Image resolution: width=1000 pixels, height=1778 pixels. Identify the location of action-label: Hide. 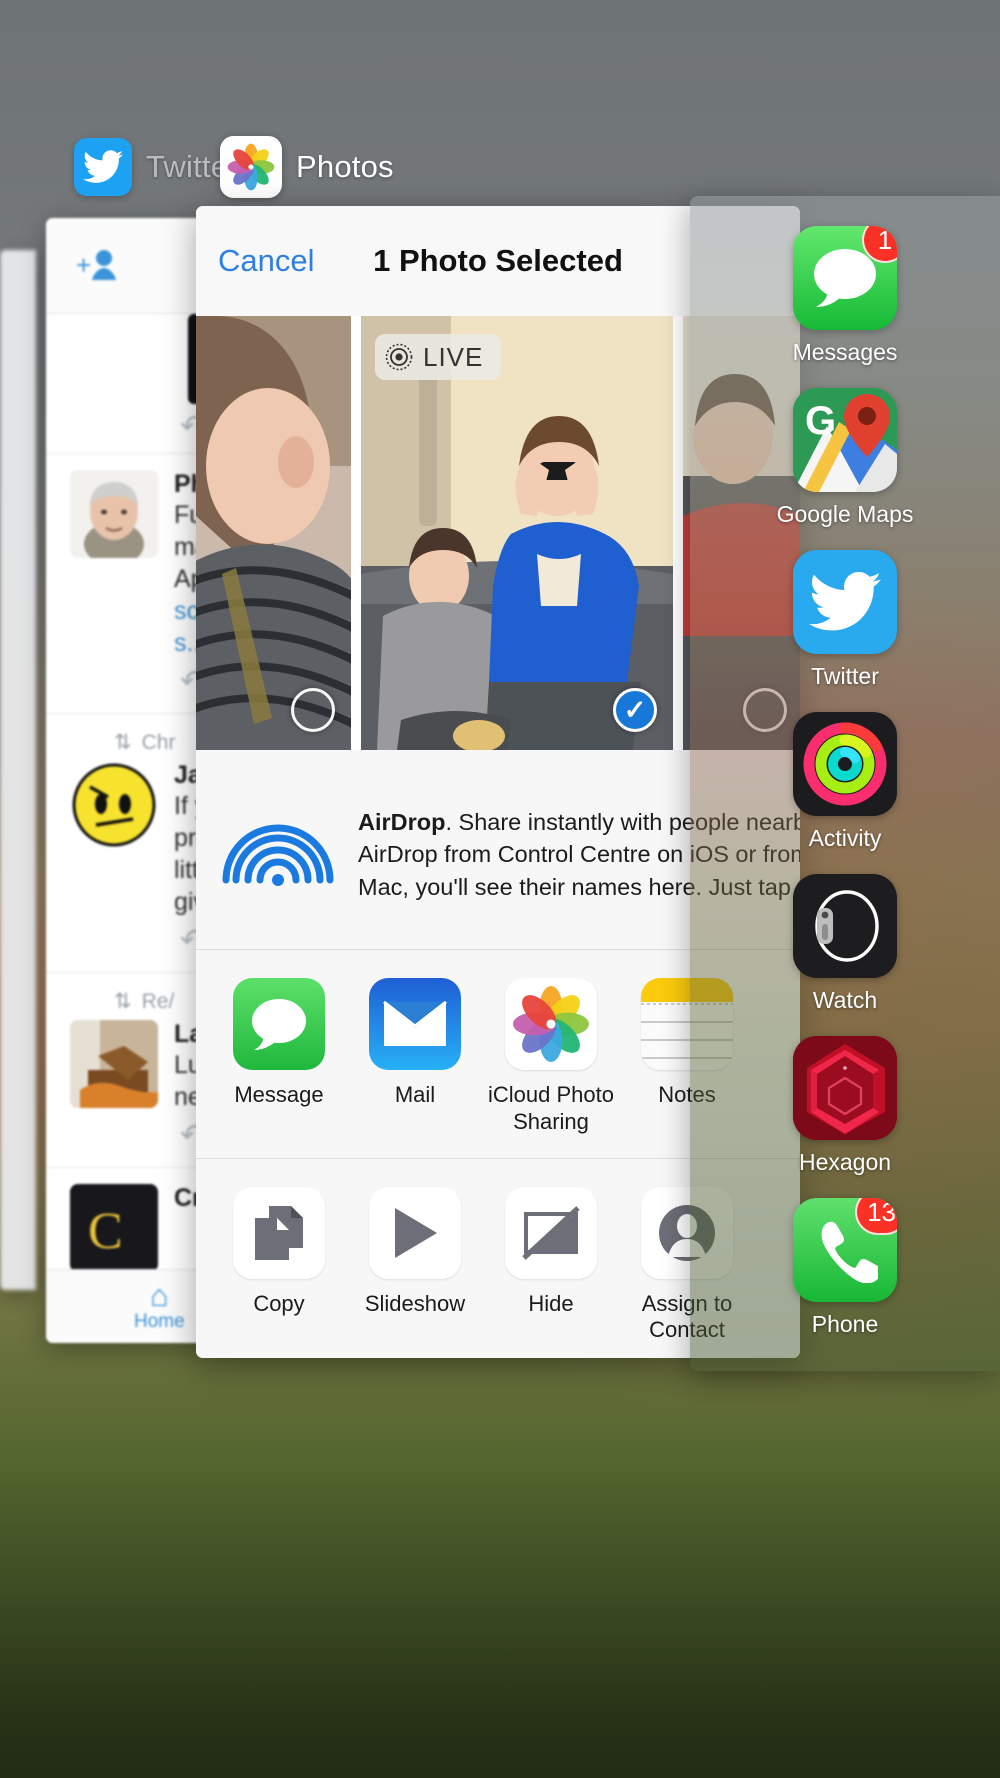
(551, 1303).